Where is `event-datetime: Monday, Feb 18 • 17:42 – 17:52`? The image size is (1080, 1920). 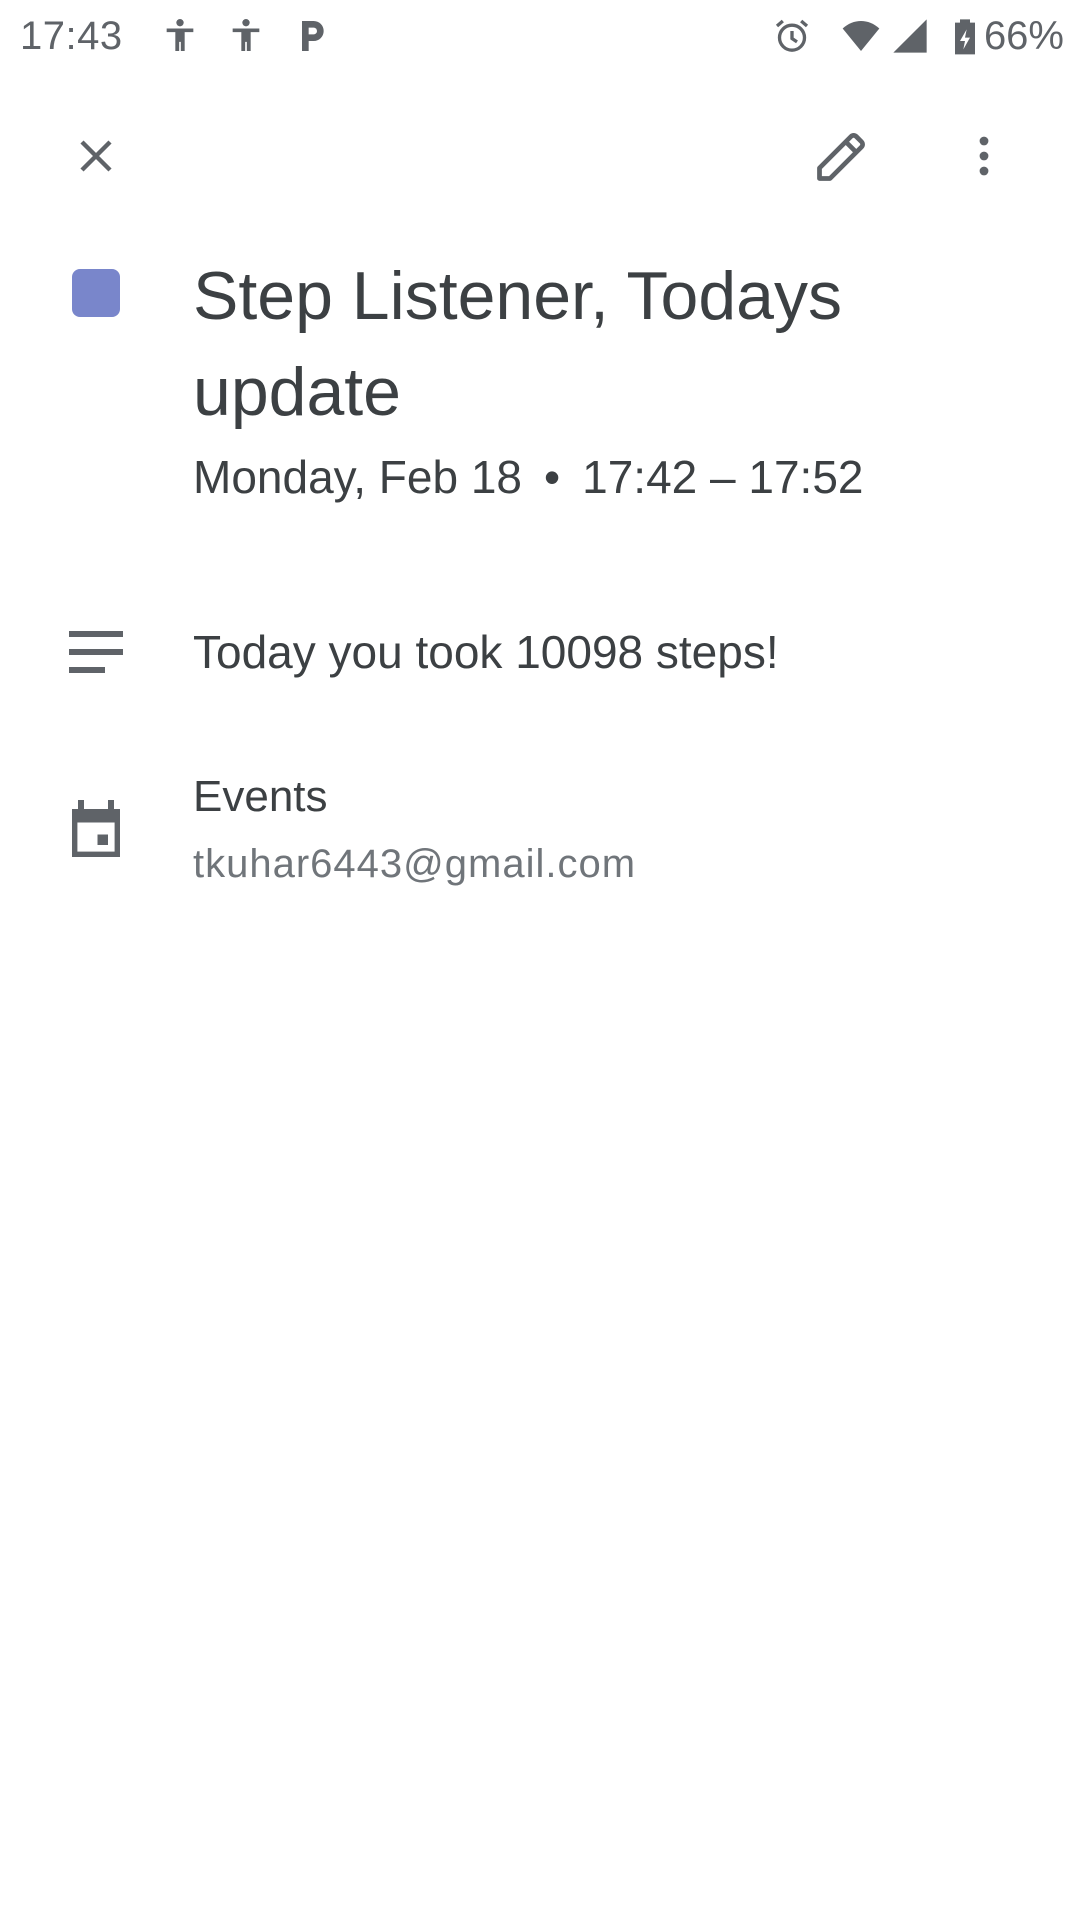 event-datetime: Monday, Feb 18 • 17:42 – 17:52 is located at coordinates (528, 477).